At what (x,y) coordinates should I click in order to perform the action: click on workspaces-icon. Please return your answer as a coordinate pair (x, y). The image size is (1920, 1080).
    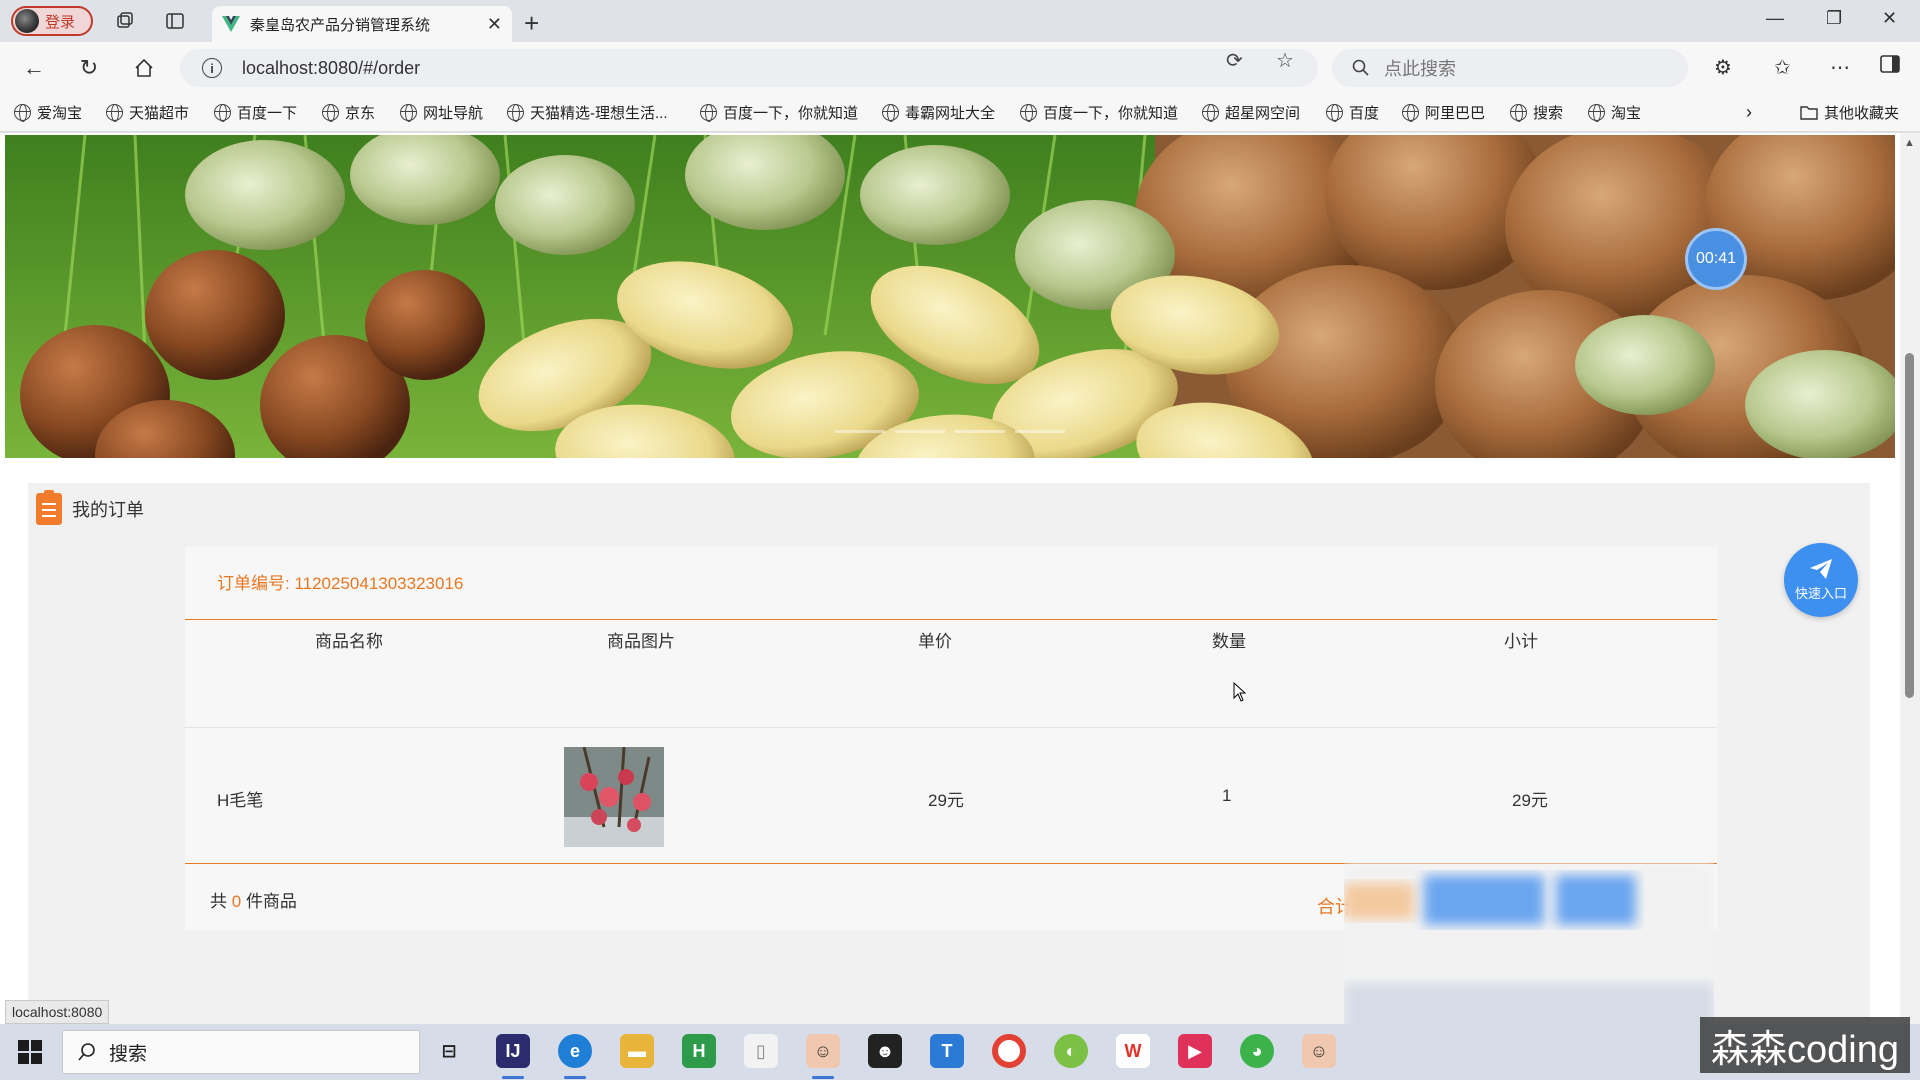
    Looking at the image, I should click on (125, 21).